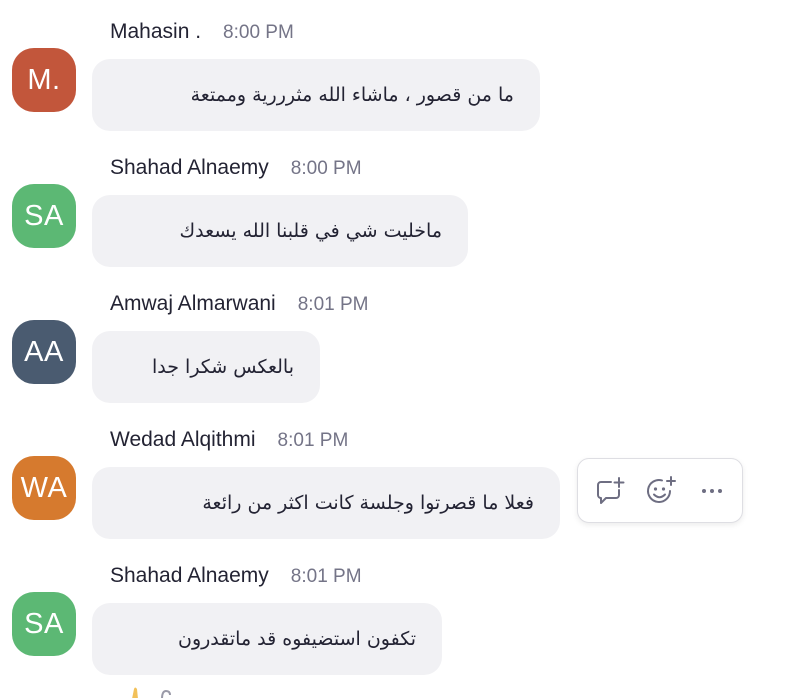  I want to click on more-options-icon, so click(712, 491).